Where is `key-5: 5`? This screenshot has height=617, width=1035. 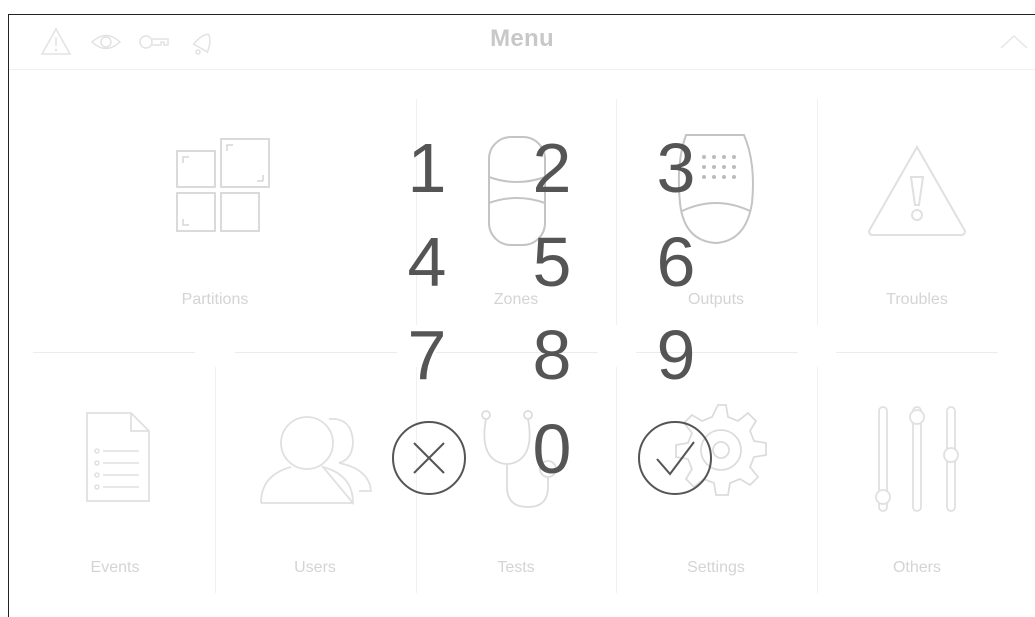
key-5: 5 is located at coordinates (552, 262).